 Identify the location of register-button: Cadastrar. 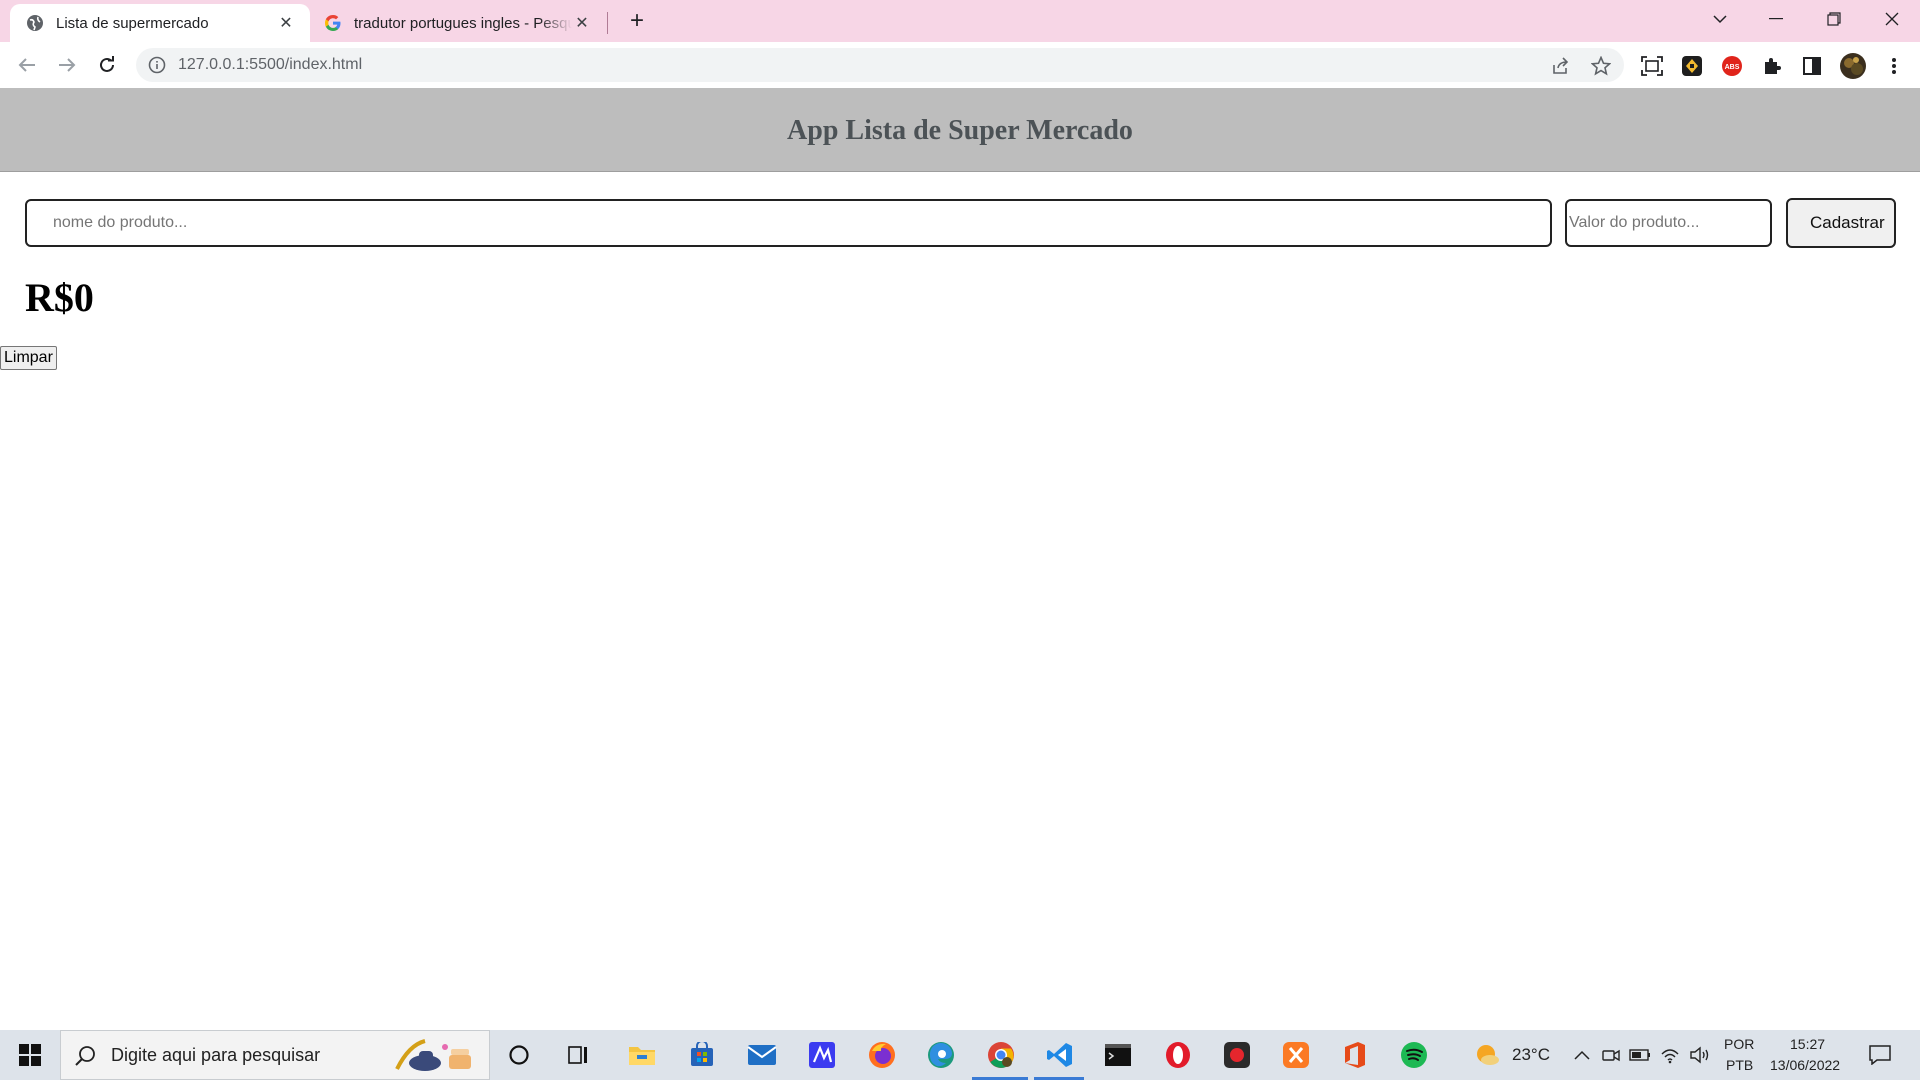
(1841, 223).